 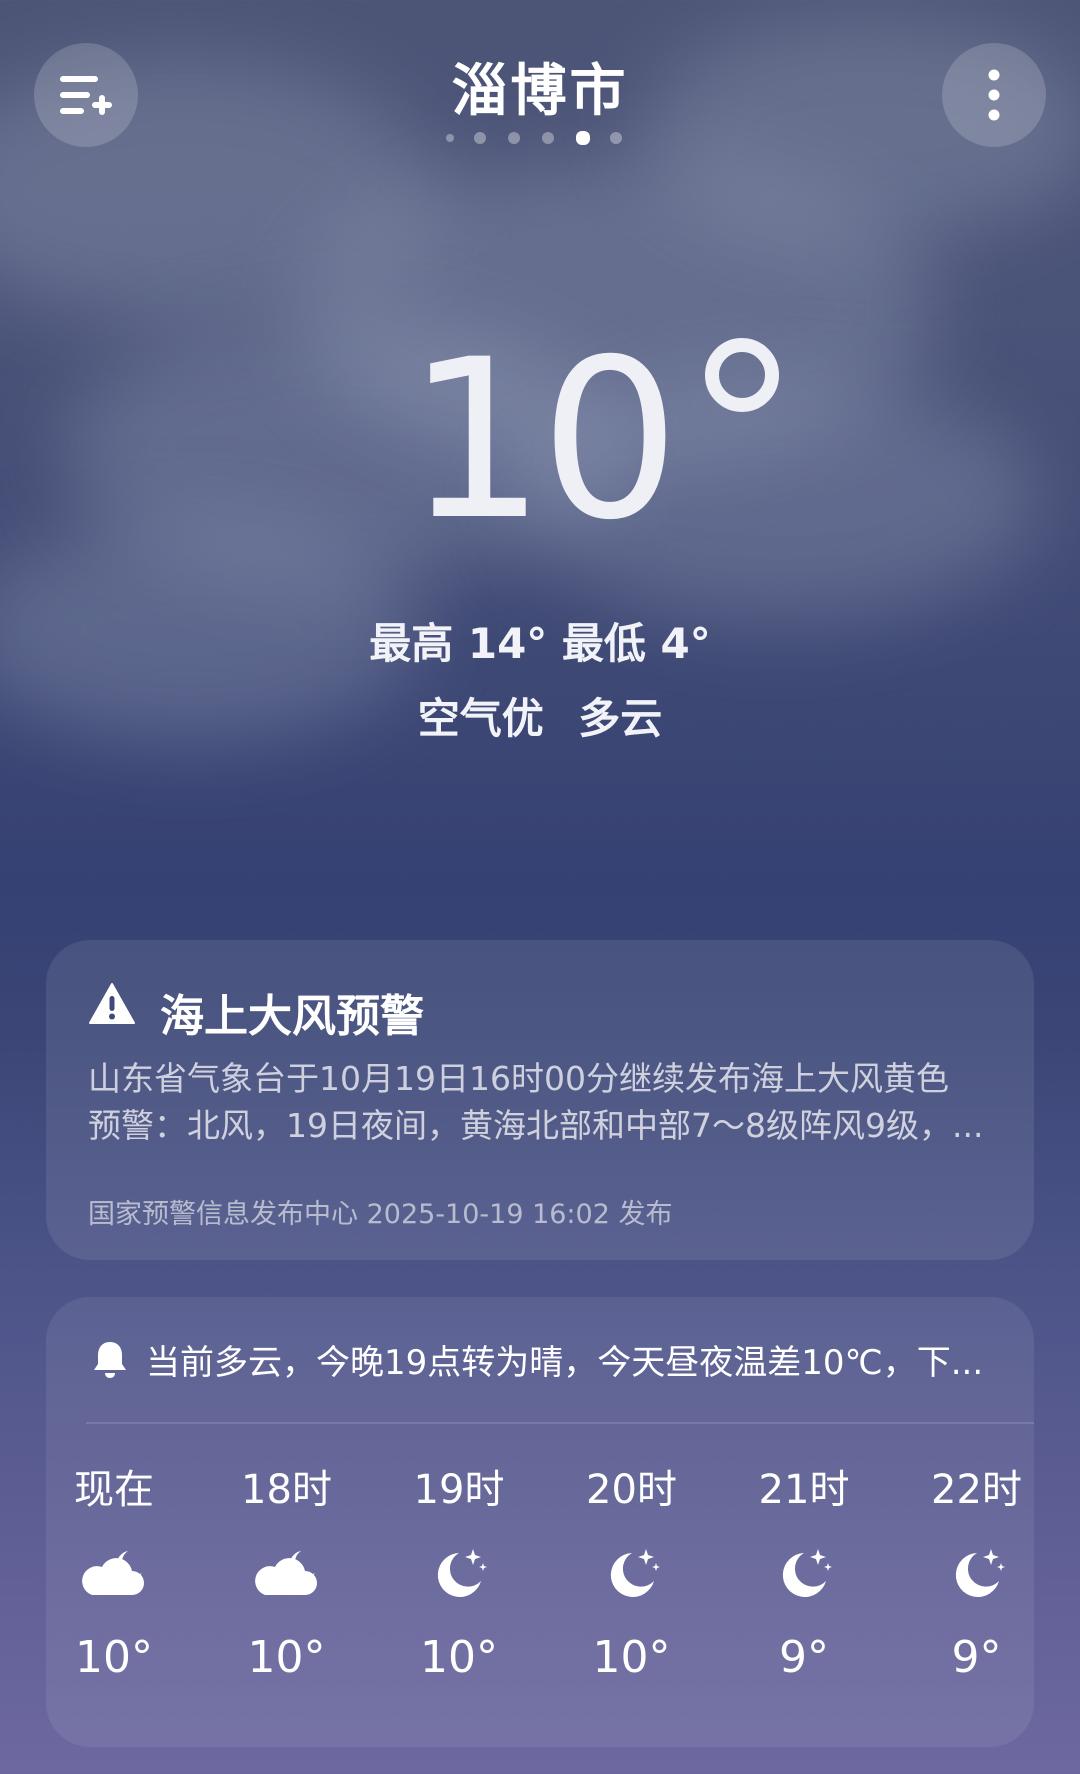 I want to click on hourly-list: 现在 10° 18时 10° 19时 10° 20时 10° 21时 9° 22时 9°, so click(x=540, y=1587).